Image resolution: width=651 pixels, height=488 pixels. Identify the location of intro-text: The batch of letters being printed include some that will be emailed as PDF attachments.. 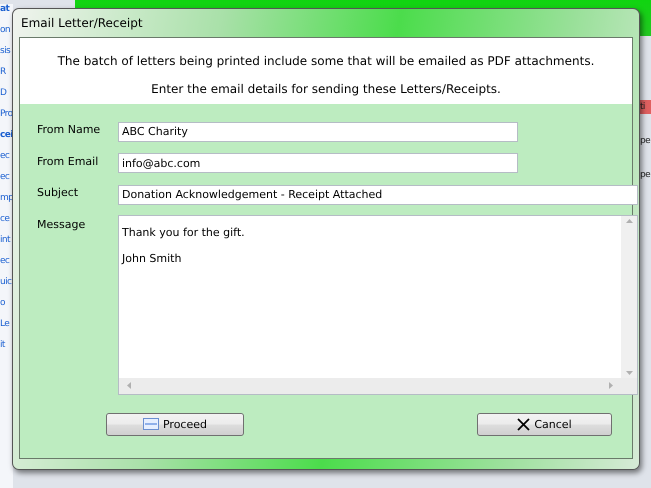
(326, 61).